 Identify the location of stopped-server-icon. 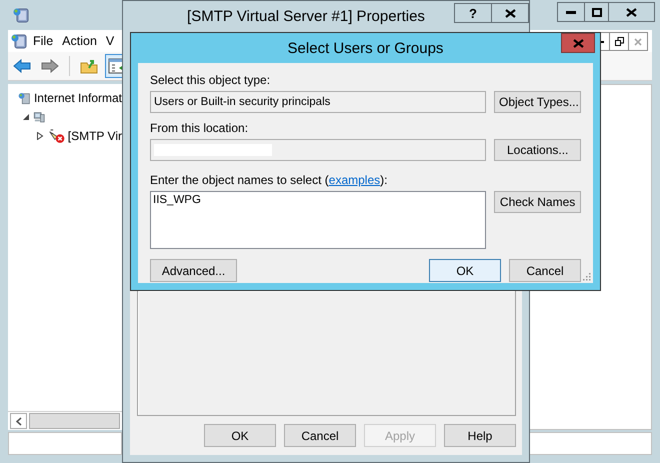
(56, 135).